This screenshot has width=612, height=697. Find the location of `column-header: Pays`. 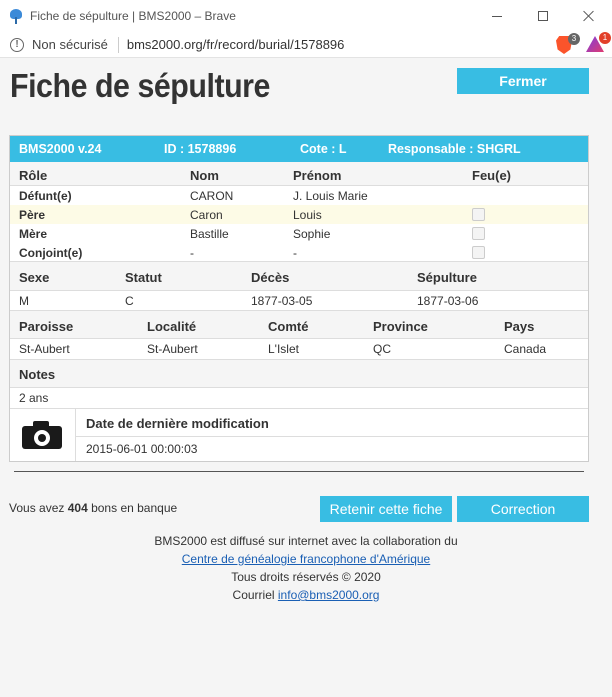

column-header: Pays is located at coordinates (519, 326).